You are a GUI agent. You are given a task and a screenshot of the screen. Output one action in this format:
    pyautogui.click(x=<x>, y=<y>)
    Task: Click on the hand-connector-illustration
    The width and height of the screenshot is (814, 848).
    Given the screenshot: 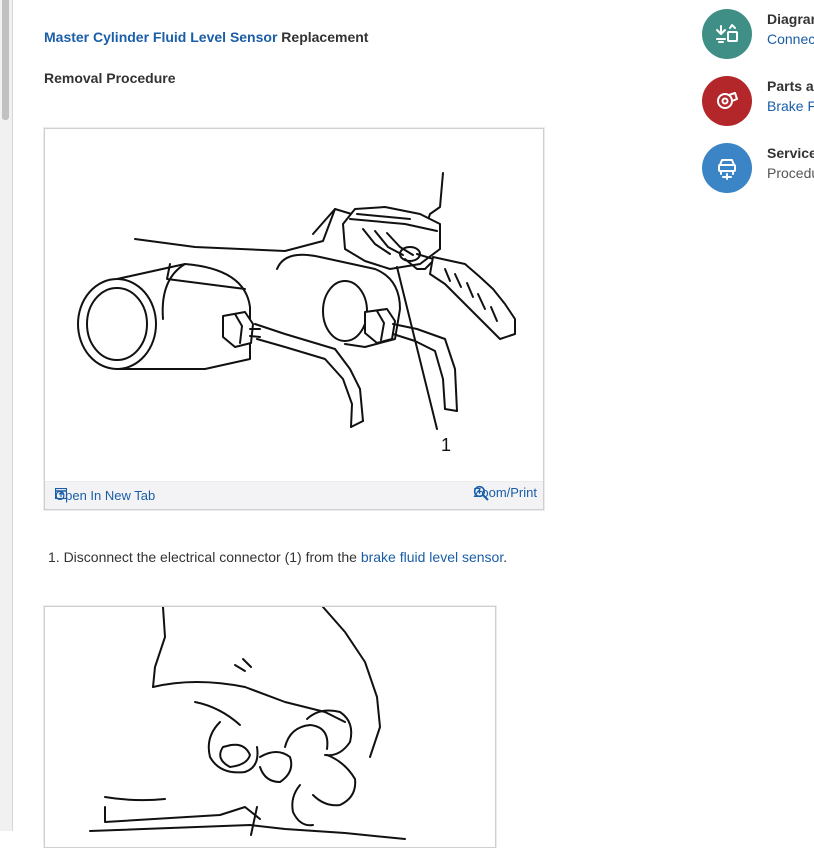 What is the action you would take?
    pyautogui.click(x=247, y=723)
    